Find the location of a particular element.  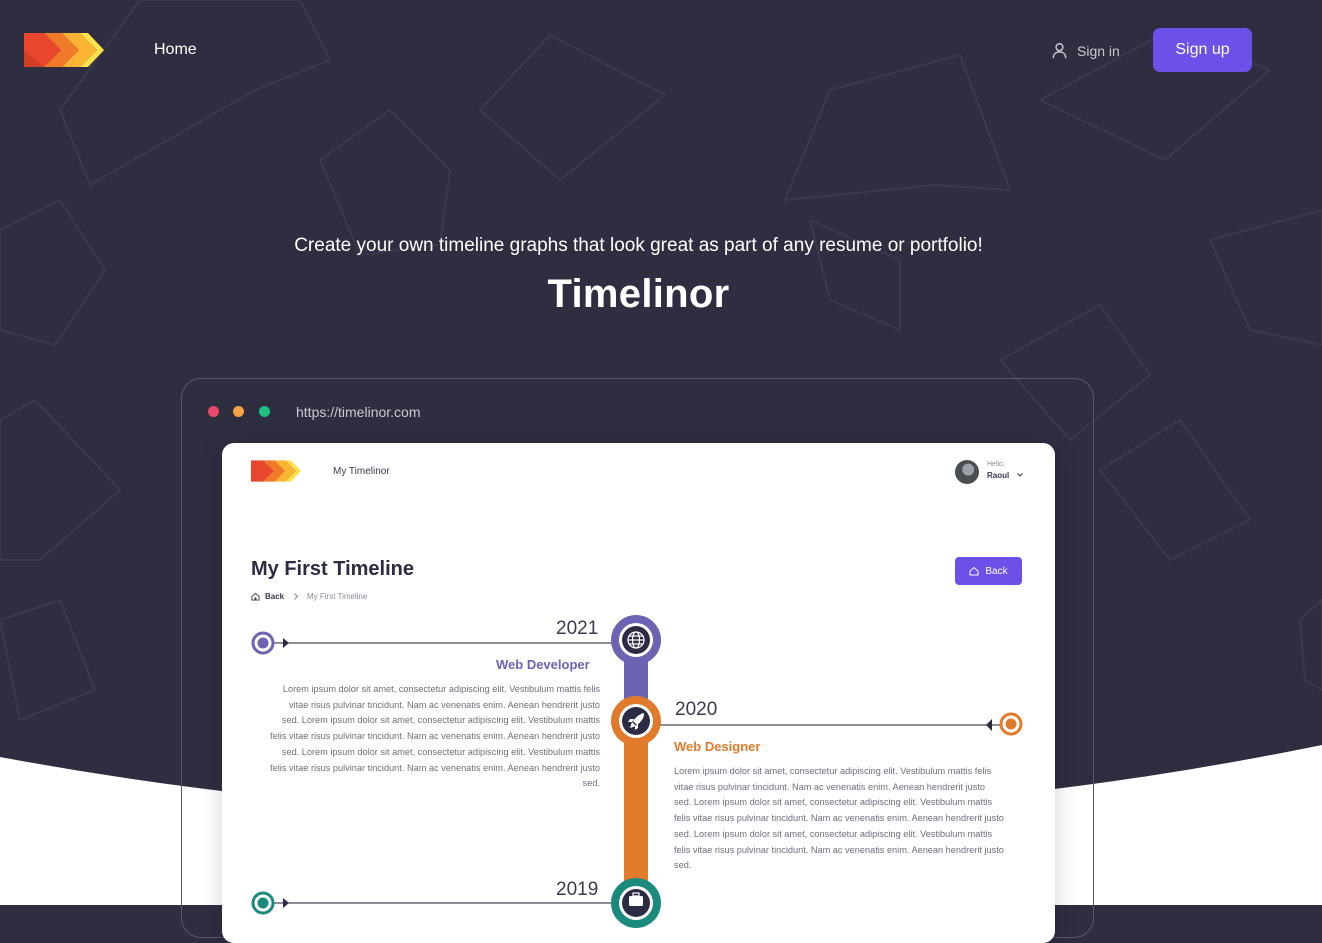

user-icon is located at coordinates (1059, 50).